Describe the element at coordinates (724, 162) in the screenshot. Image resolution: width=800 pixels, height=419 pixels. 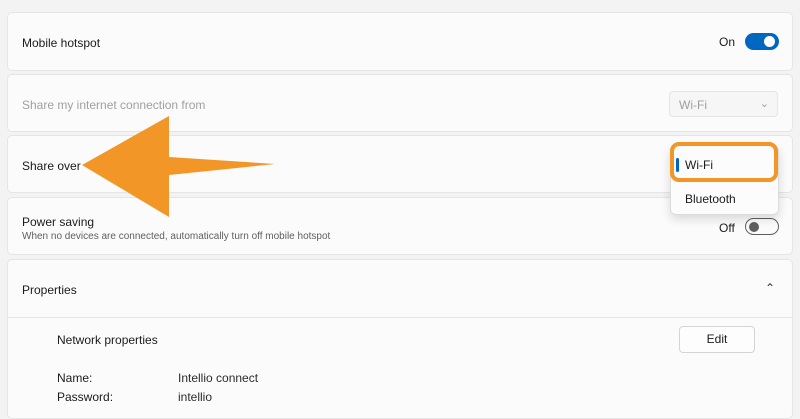
I see `highlight-box` at that location.